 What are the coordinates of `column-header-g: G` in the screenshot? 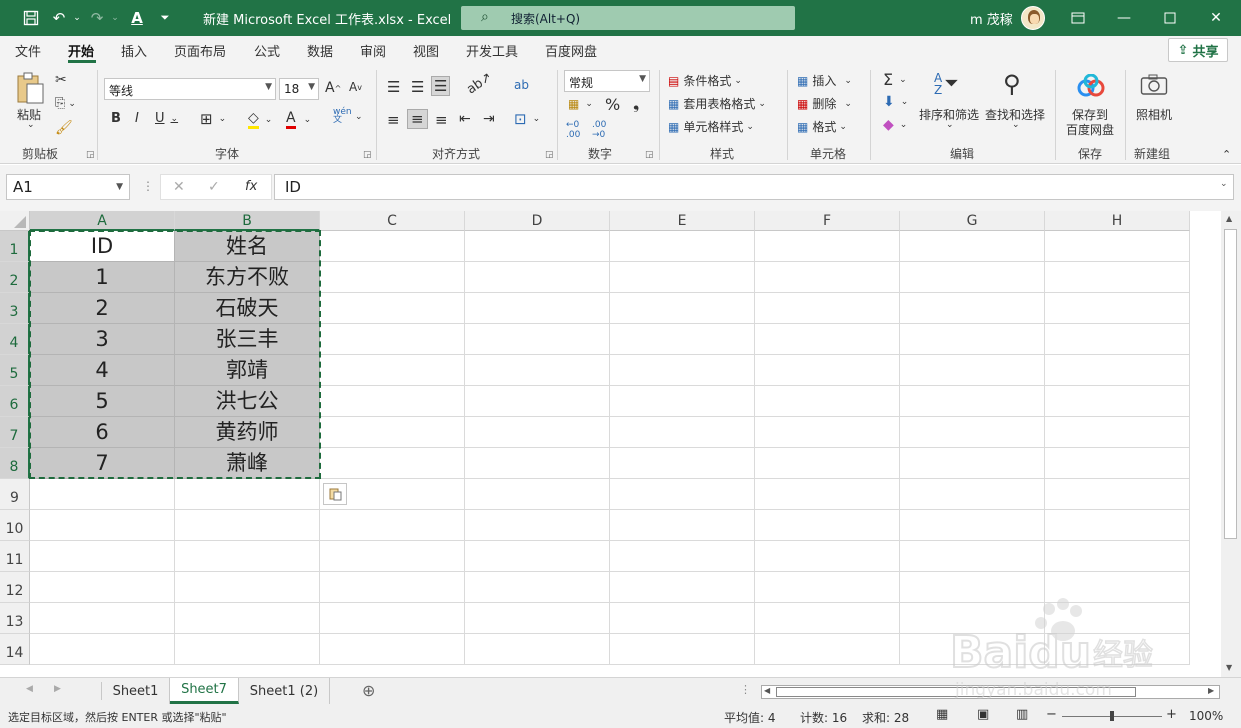 It's located at (972, 221).